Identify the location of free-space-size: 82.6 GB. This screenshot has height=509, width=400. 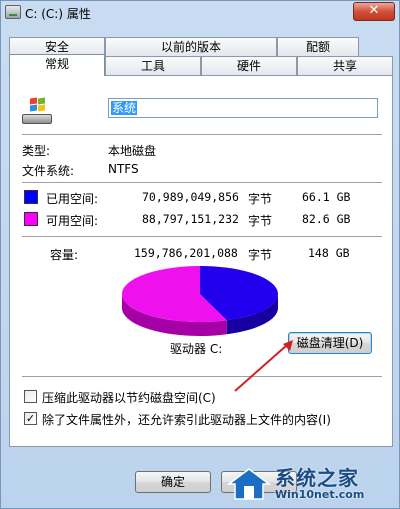
(326, 219).